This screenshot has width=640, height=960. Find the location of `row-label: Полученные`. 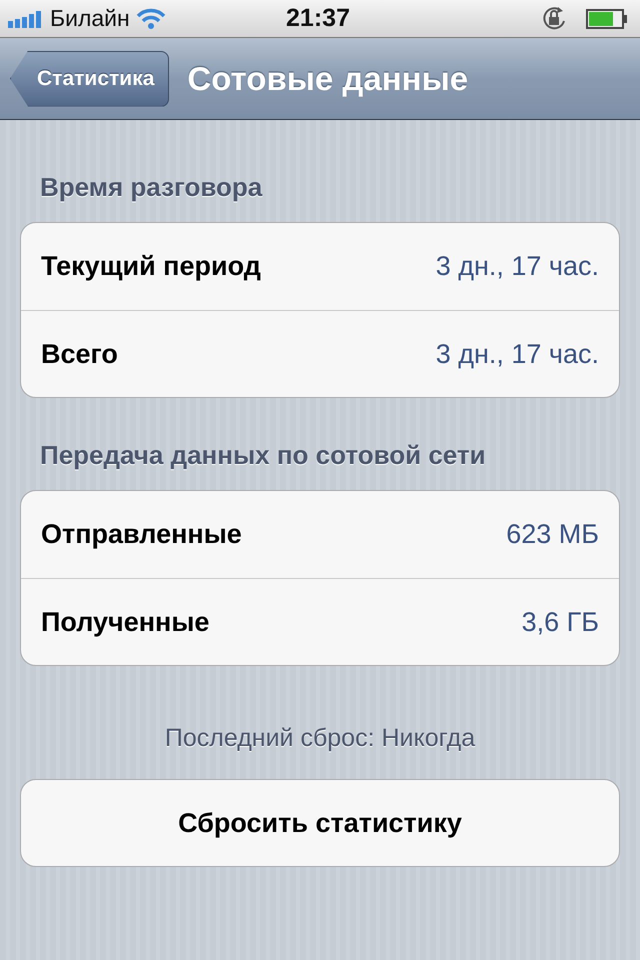

row-label: Полученные is located at coordinates (125, 622).